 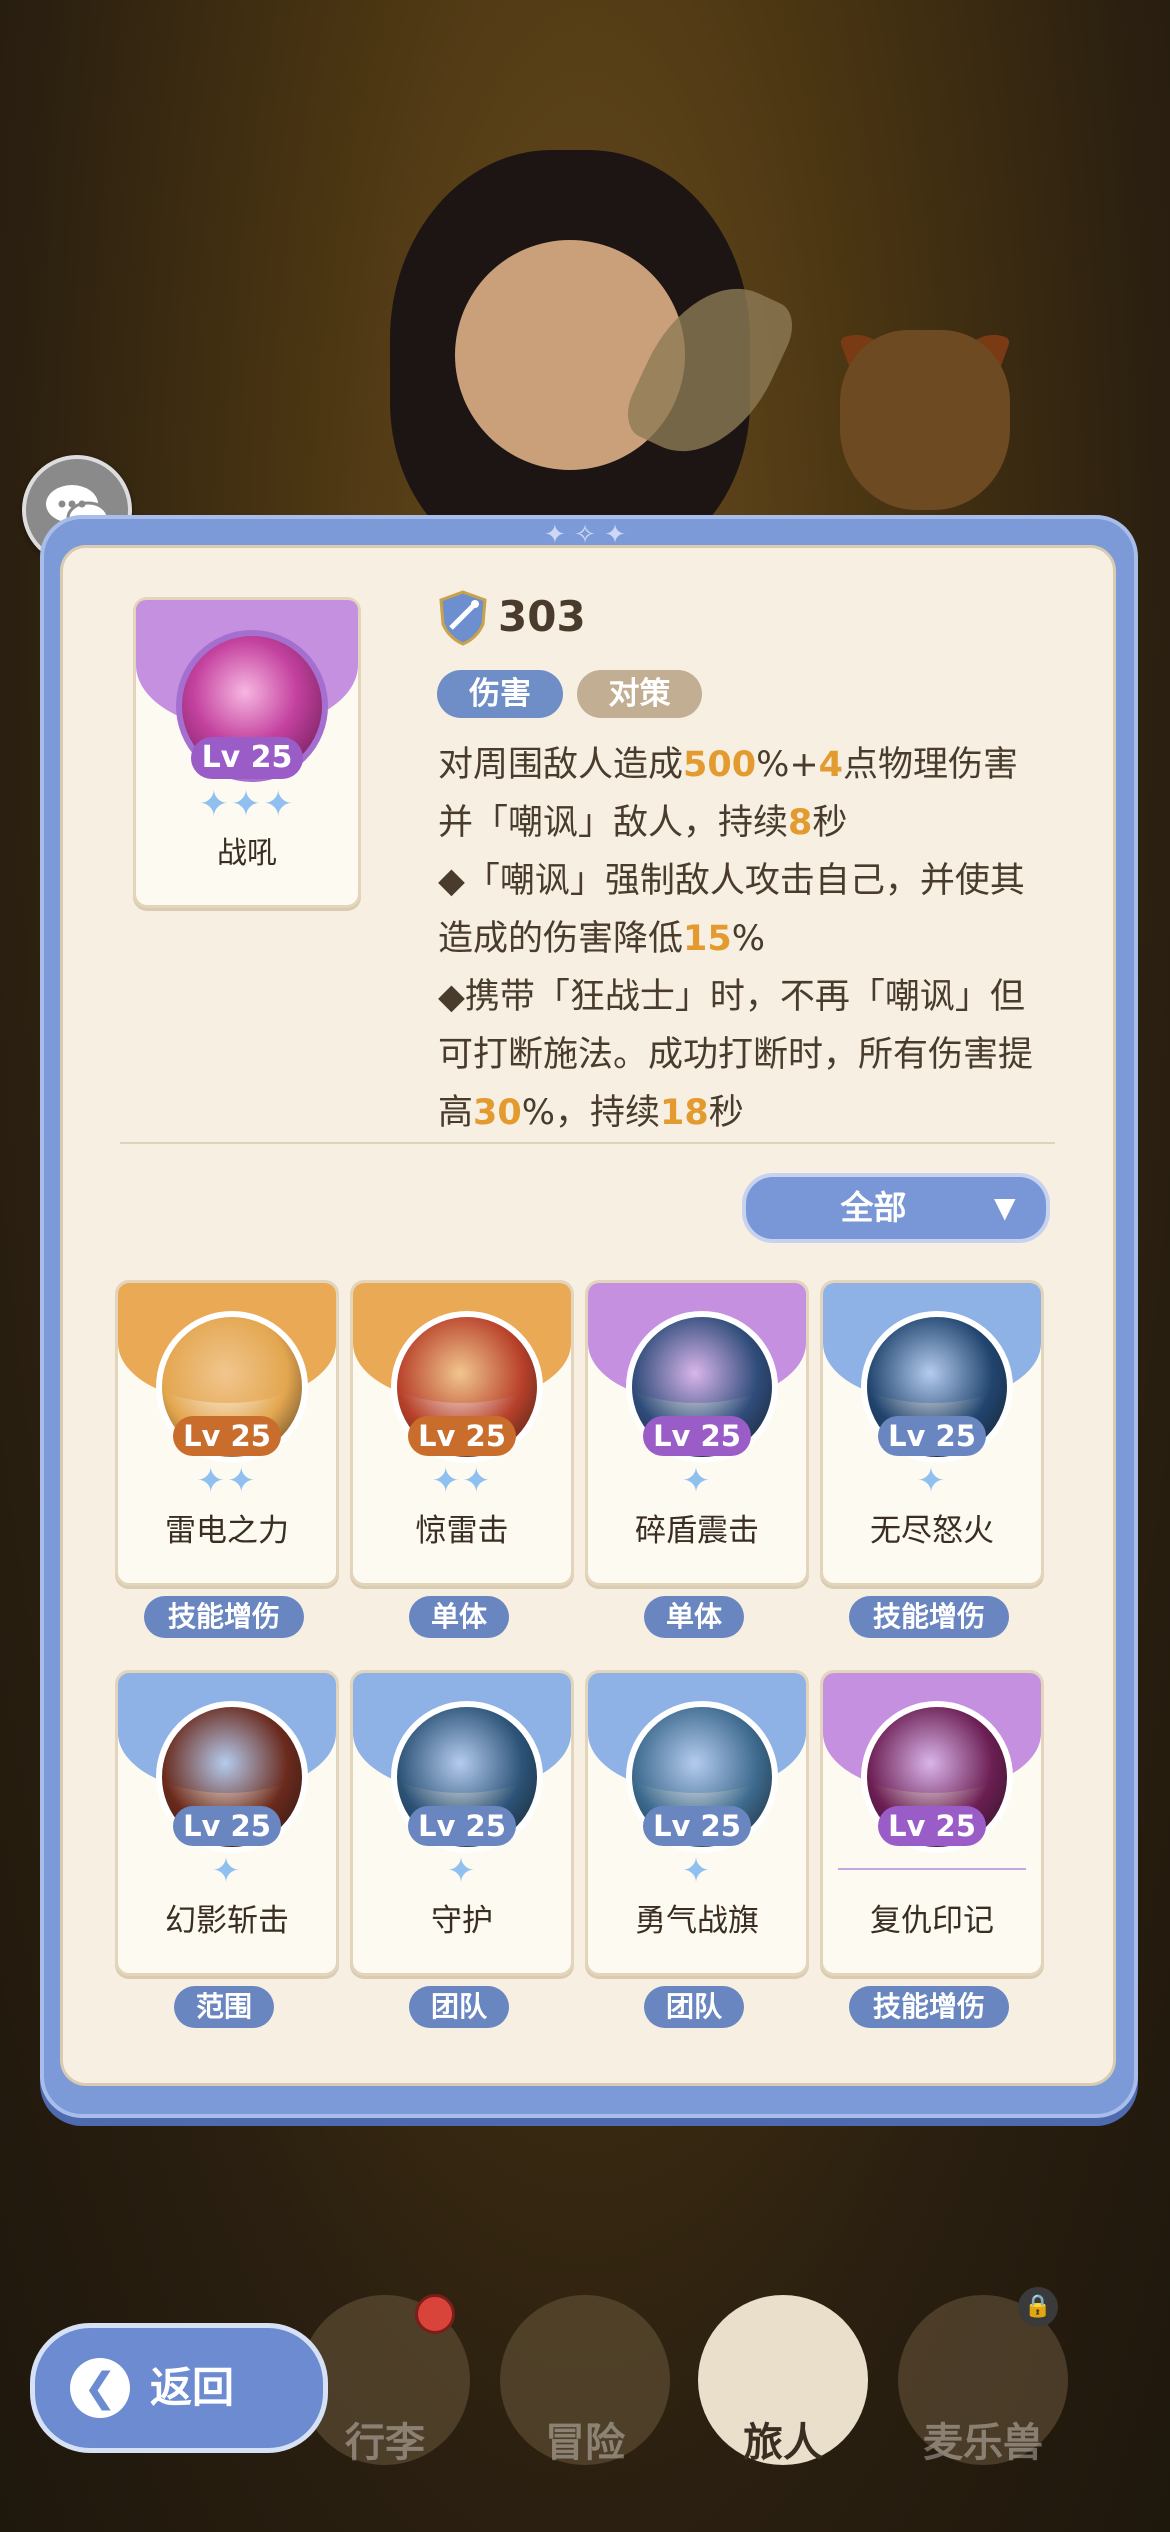 I want to click on skill-card: Lv 25 ✦ 无尽怒火, so click(x=932, y=1433).